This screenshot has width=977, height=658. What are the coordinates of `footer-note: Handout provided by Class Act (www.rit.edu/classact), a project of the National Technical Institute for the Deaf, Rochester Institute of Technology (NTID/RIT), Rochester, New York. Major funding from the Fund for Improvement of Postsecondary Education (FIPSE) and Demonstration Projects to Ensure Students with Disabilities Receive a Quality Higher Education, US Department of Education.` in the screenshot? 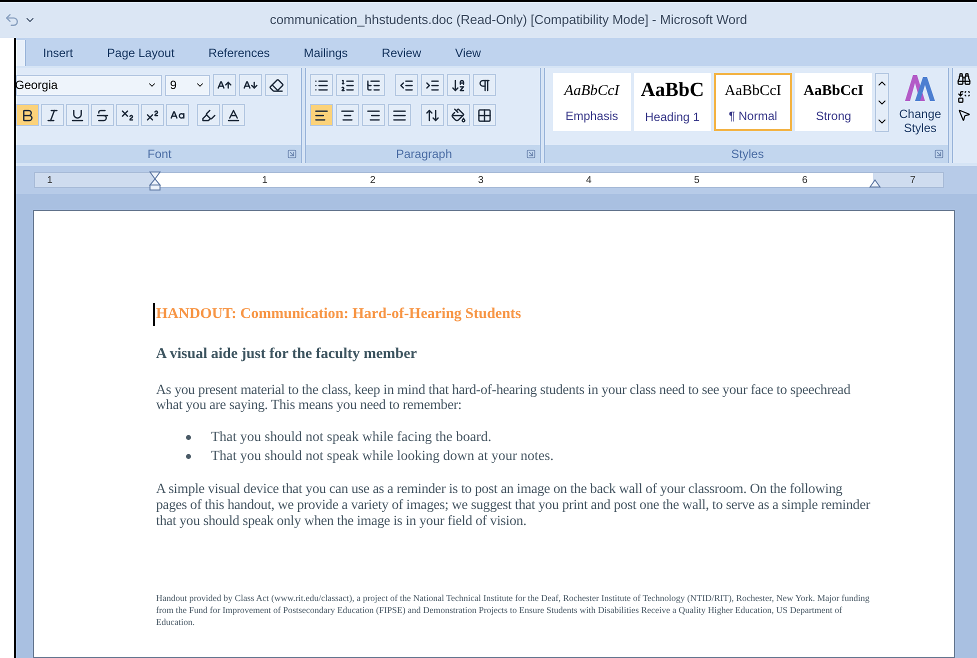 It's located at (513, 610).